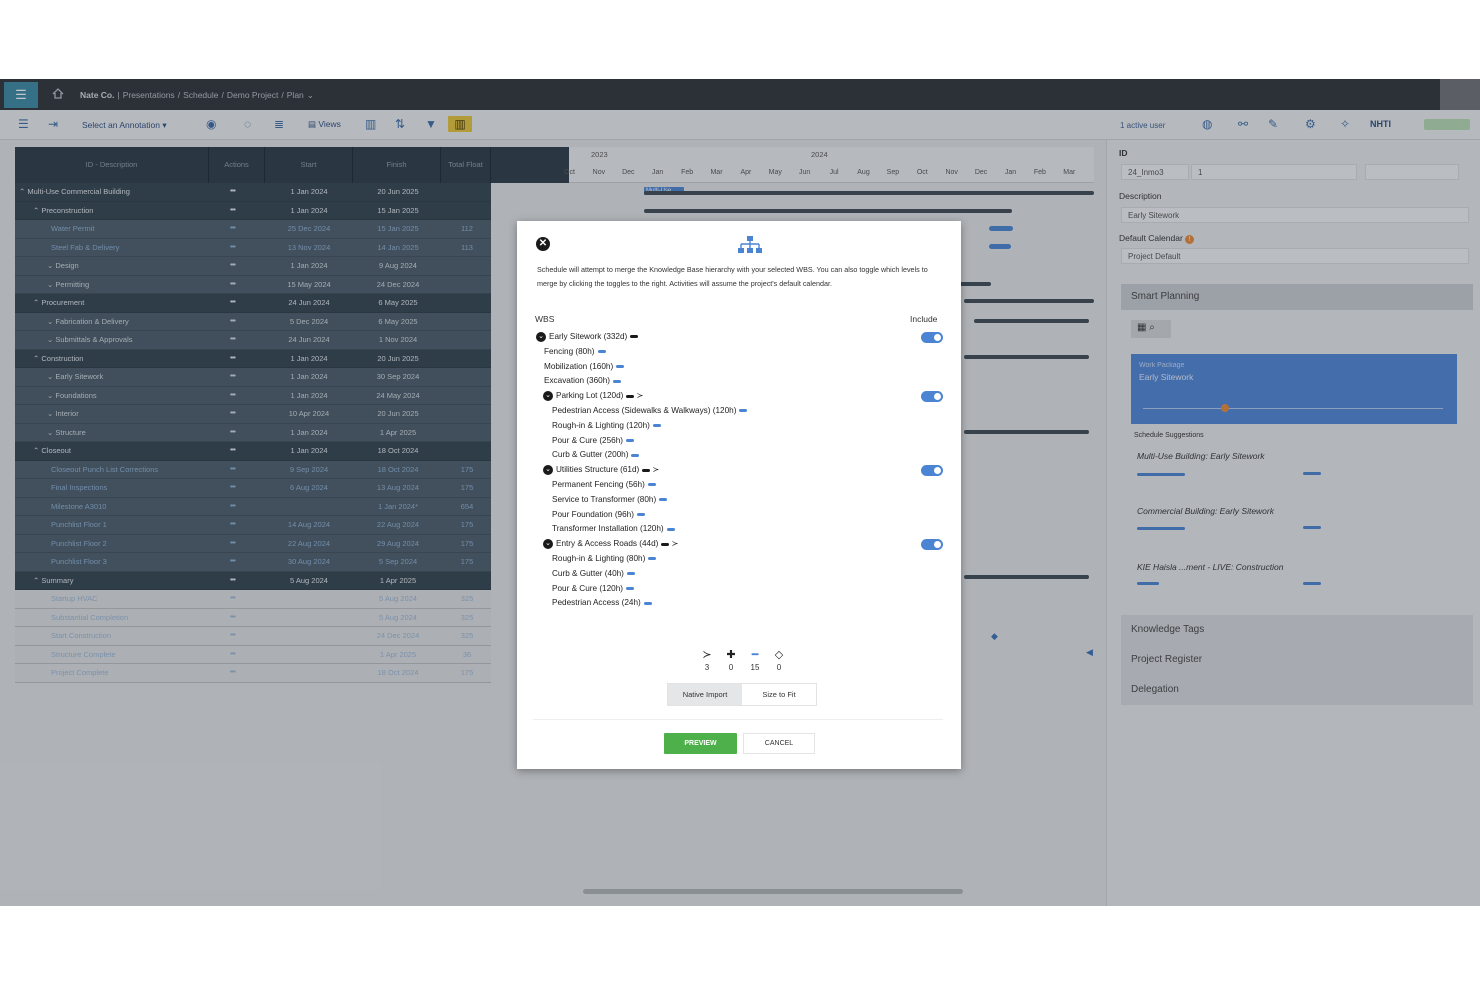 The width and height of the screenshot is (1480, 987). Describe the element at coordinates (779, 694) in the screenshot. I see `tab-size-to-fit: Size to Fit` at that location.